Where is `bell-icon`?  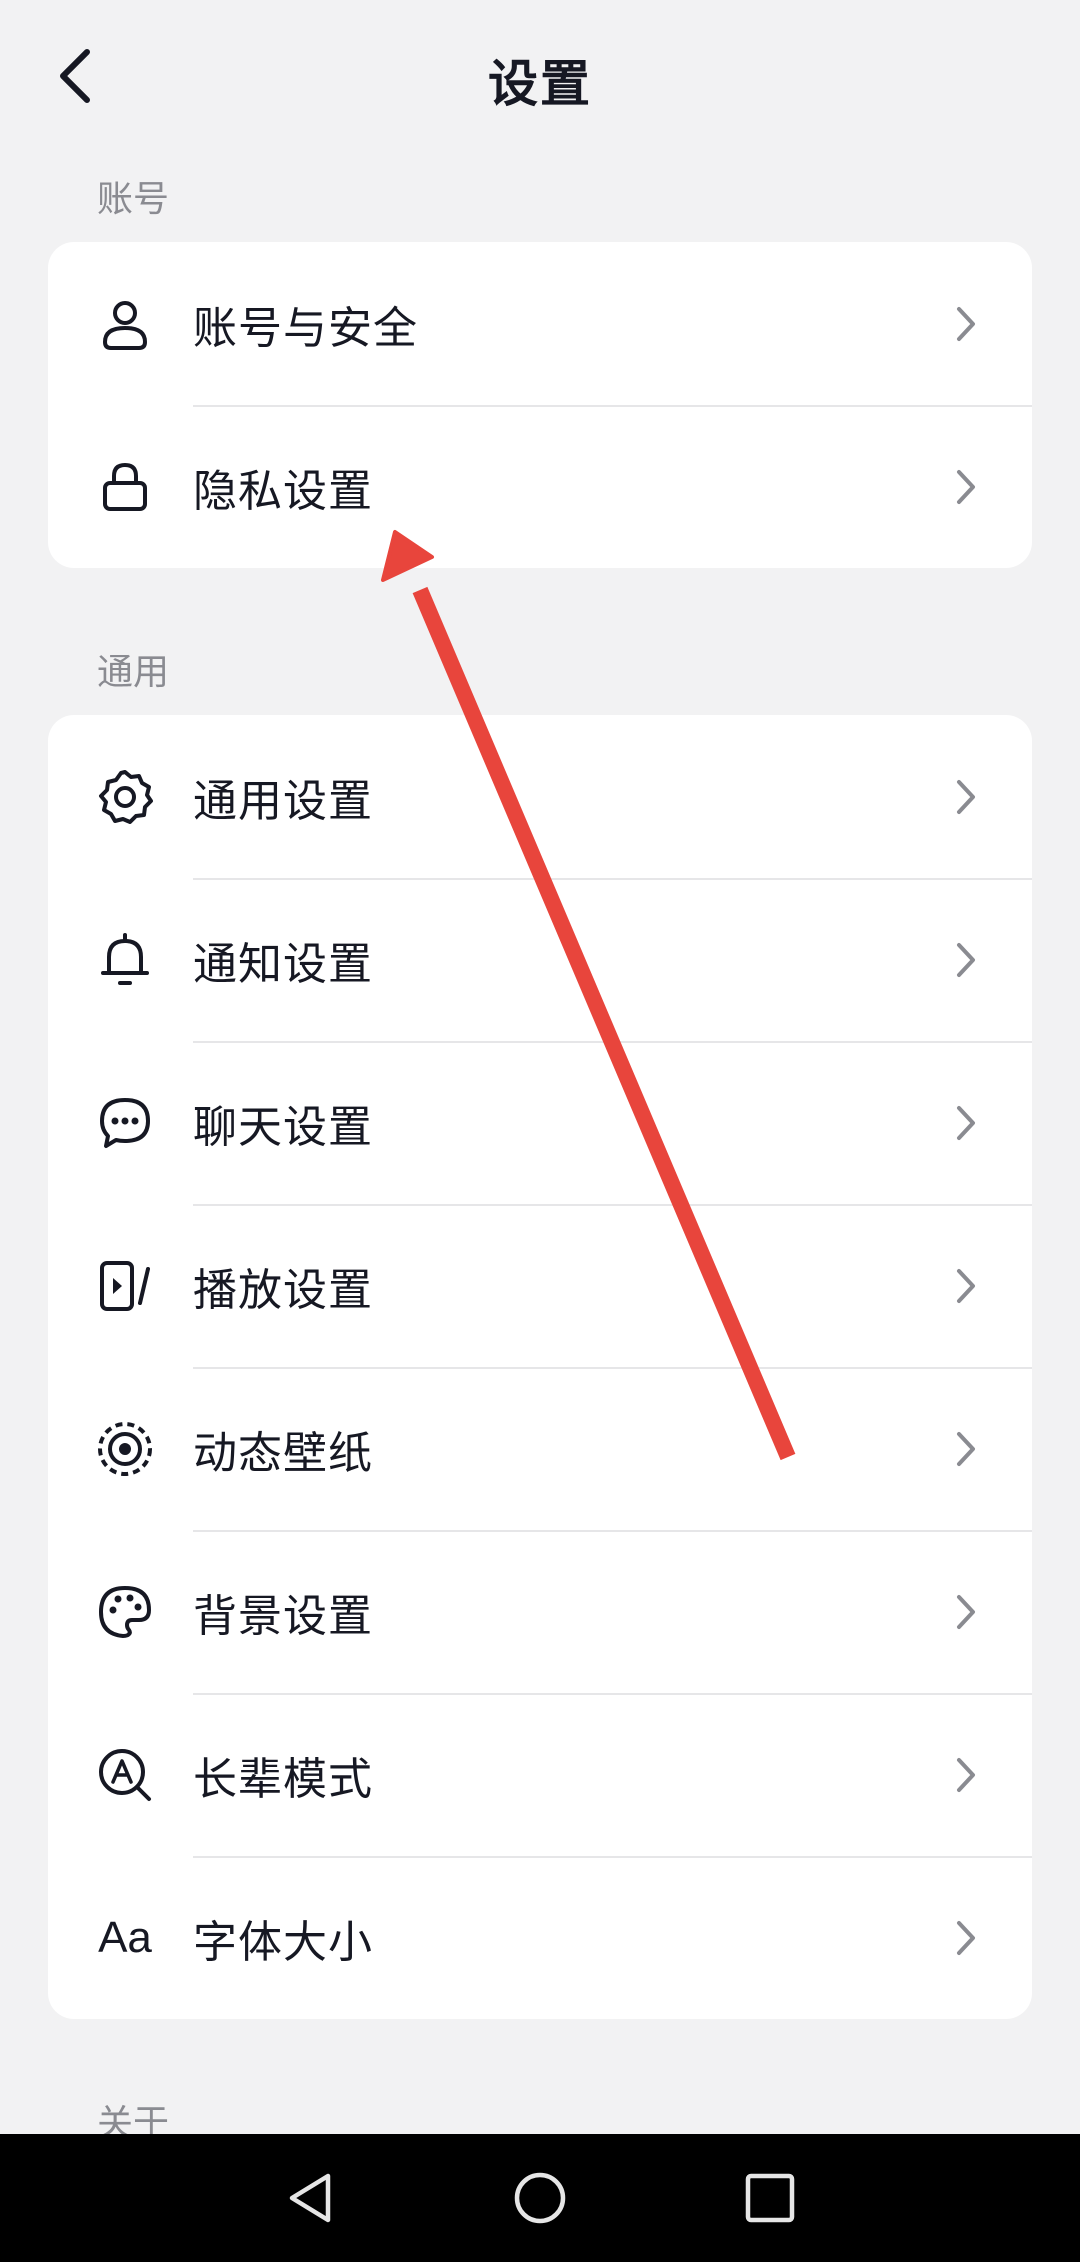
bell-icon is located at coordinates (125, 960).